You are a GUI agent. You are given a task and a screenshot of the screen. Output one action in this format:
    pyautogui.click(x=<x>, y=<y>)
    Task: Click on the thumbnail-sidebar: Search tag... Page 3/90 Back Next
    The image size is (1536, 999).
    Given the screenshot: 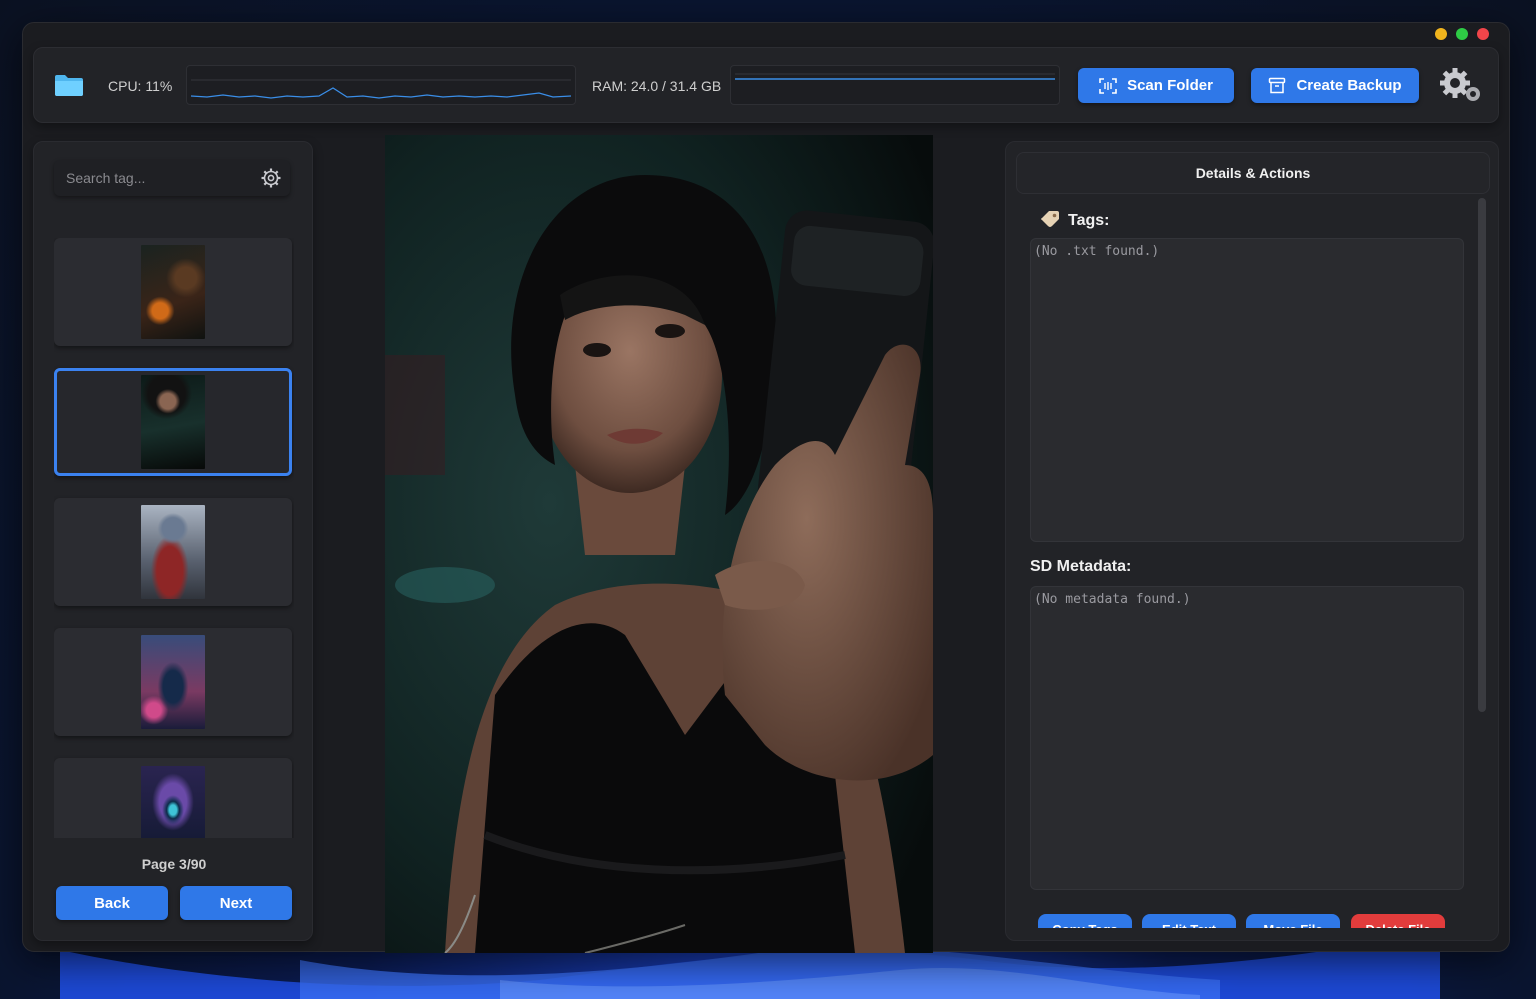 What is the action you would take?
    pyautogui.click(x=173, y=541)
    